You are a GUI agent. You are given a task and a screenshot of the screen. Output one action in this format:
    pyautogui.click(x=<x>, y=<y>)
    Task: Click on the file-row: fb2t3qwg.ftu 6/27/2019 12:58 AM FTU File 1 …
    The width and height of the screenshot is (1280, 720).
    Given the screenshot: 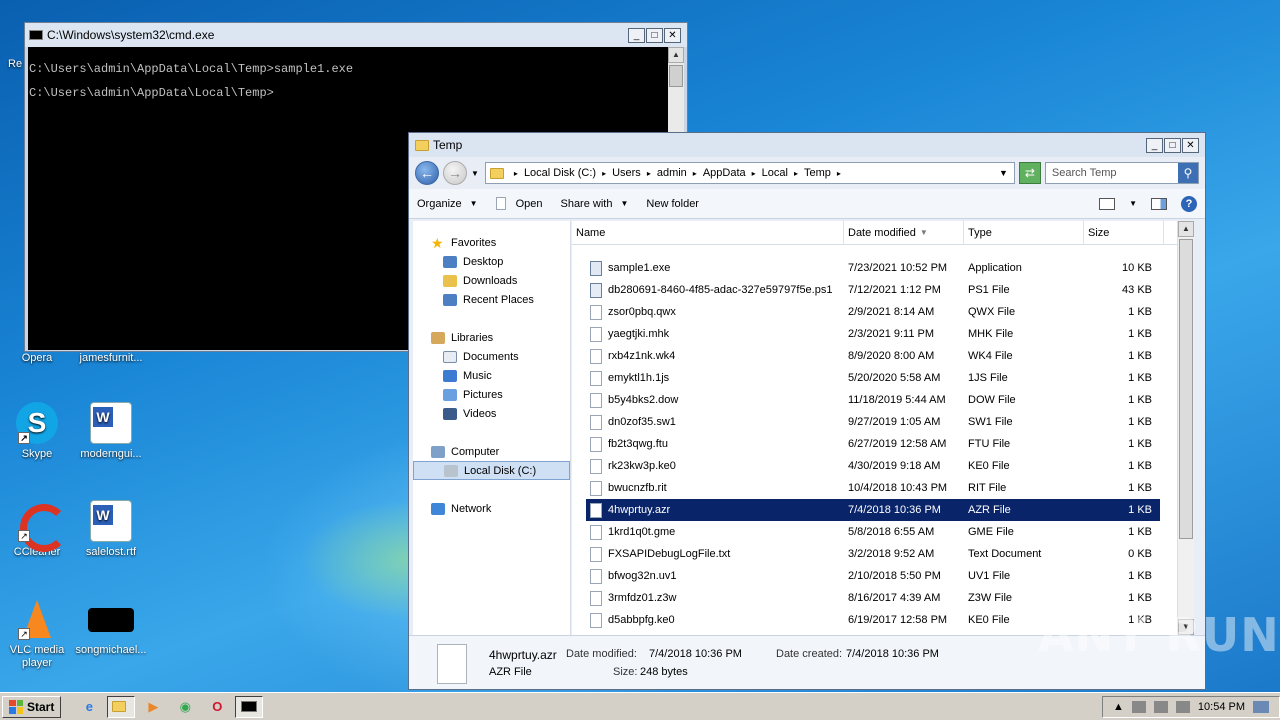 What is the action you would take?
    pyautogui.click(x=883, y=444)
    